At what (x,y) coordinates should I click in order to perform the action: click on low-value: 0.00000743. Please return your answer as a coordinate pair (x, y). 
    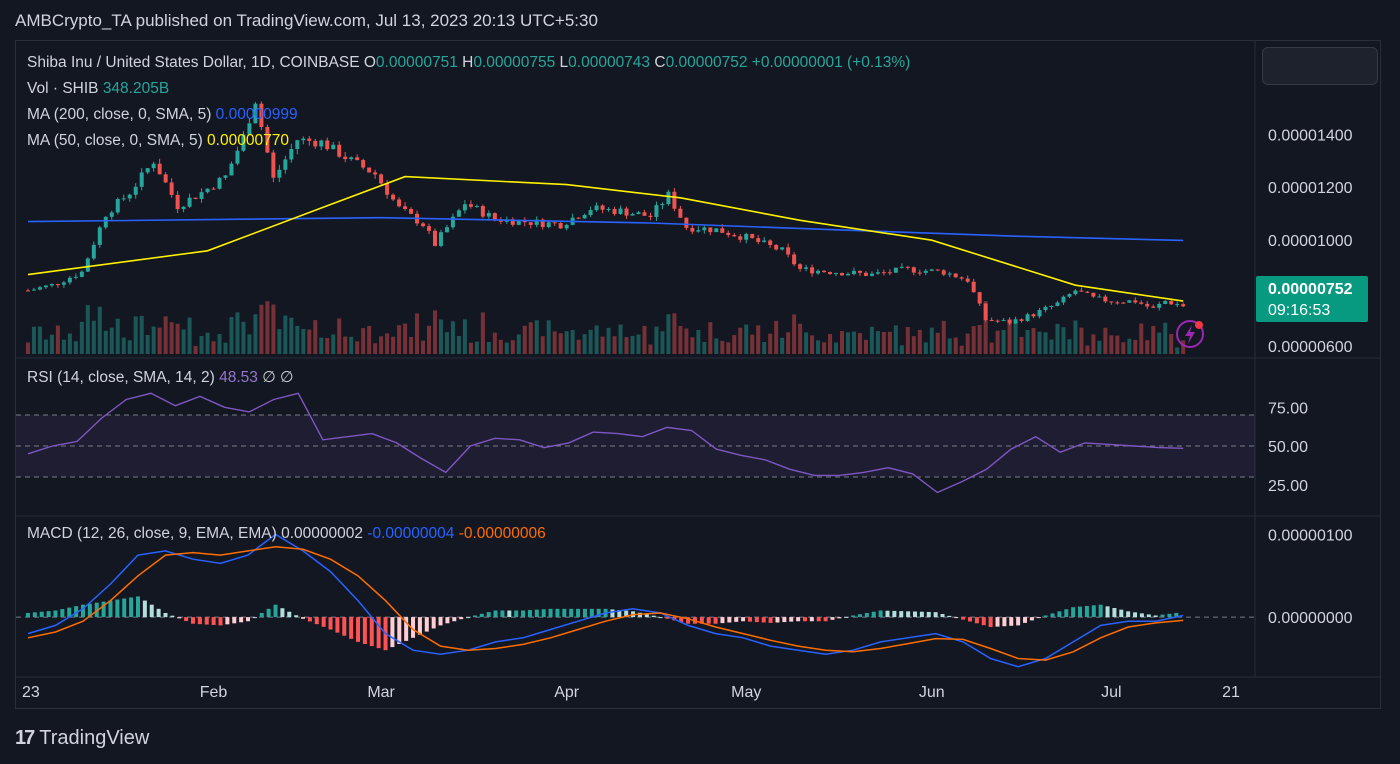
    Looking at the image, I should click on (609, 62).